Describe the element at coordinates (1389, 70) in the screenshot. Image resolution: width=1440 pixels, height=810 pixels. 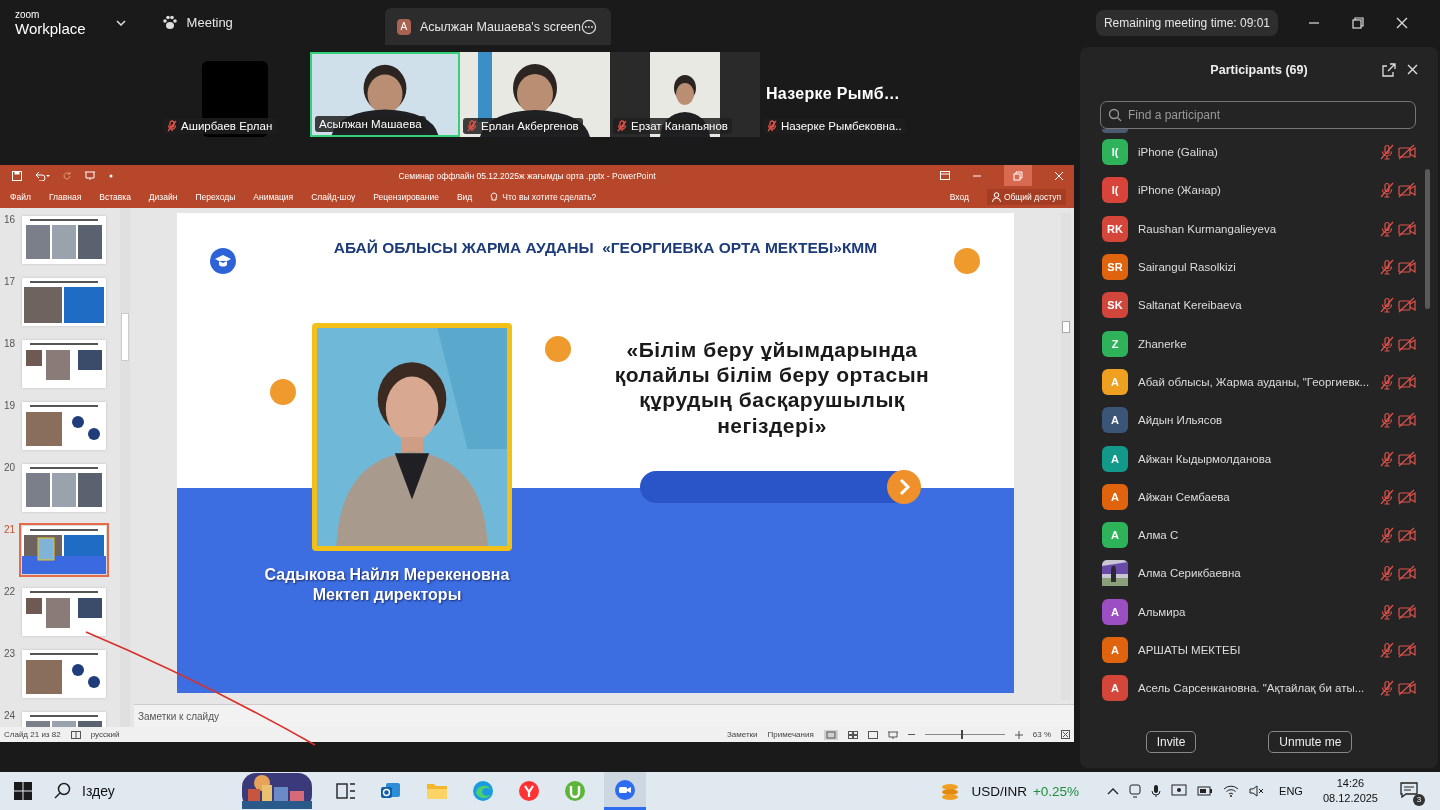
I see `pop-out-icon` at that location.